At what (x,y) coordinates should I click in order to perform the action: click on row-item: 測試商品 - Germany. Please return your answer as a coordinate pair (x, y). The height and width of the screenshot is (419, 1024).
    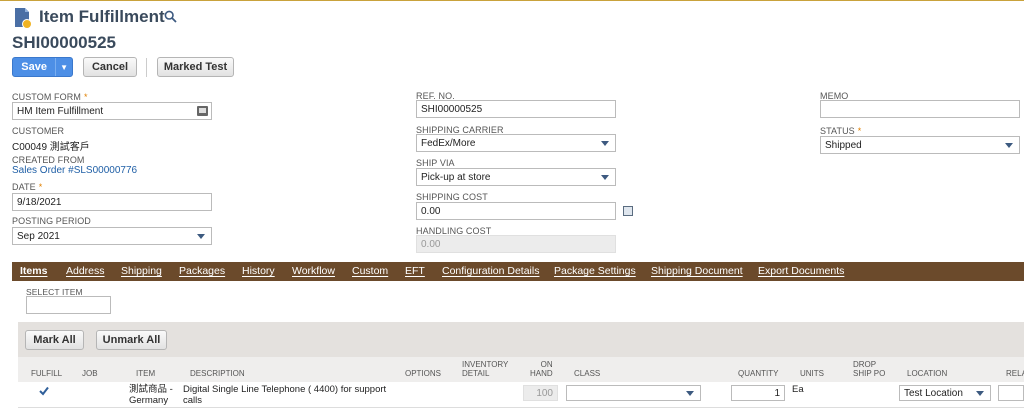
    Looking at the image, I should click on (151, 395).